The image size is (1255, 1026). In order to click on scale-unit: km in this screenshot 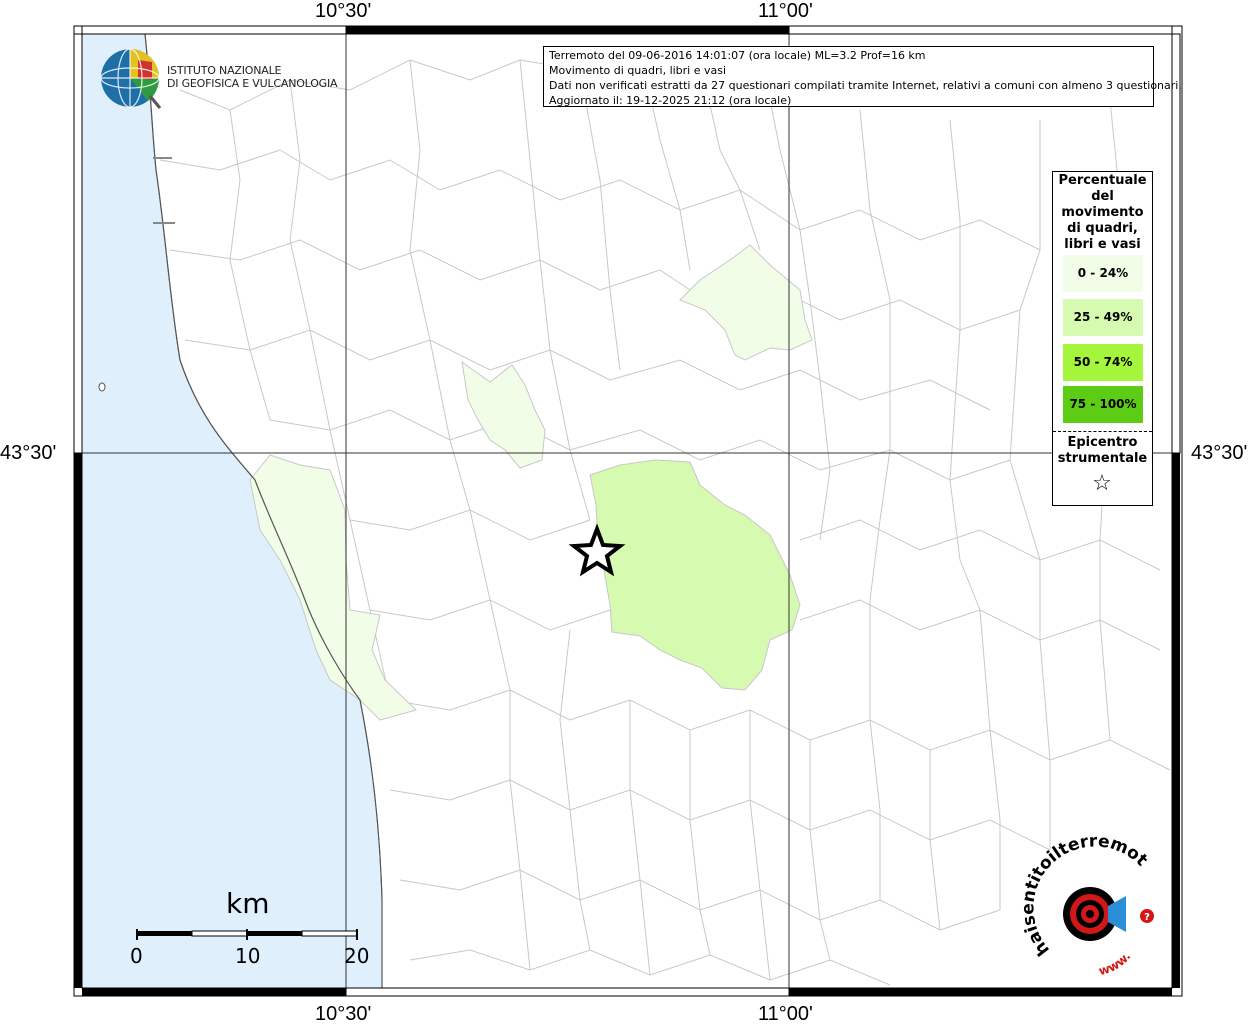, I will do `click(248, 903)`.